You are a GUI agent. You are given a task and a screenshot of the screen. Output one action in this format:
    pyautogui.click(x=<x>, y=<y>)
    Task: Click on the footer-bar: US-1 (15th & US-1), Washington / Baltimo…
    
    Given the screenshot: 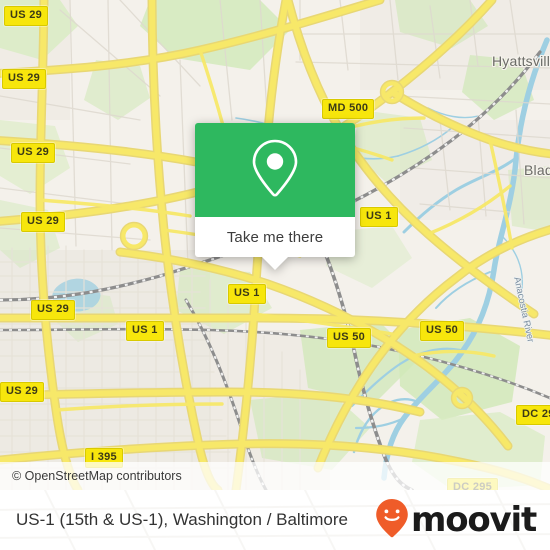 What is the action you would take?
    pyautogui.click(x=275, y=520)
    